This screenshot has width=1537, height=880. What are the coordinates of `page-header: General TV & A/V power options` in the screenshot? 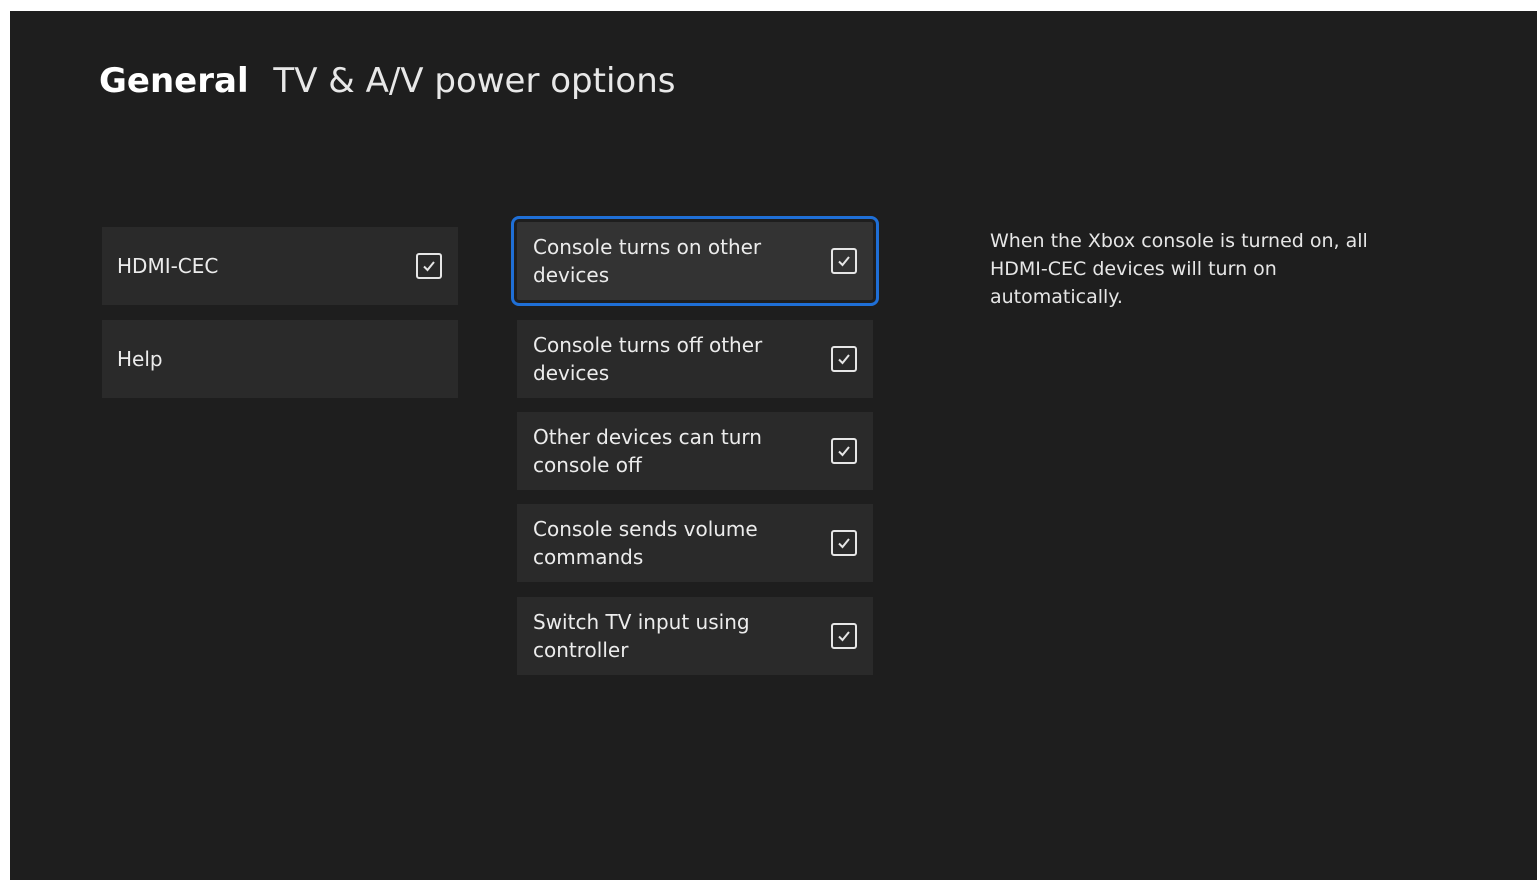 It's located at (387, 81).